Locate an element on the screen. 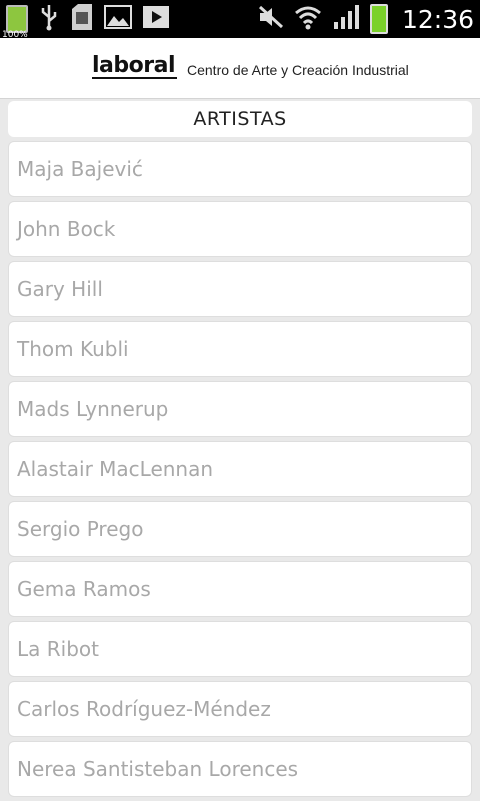  artist-item: Mads Lynnerup is located at coordinates (240, 409).